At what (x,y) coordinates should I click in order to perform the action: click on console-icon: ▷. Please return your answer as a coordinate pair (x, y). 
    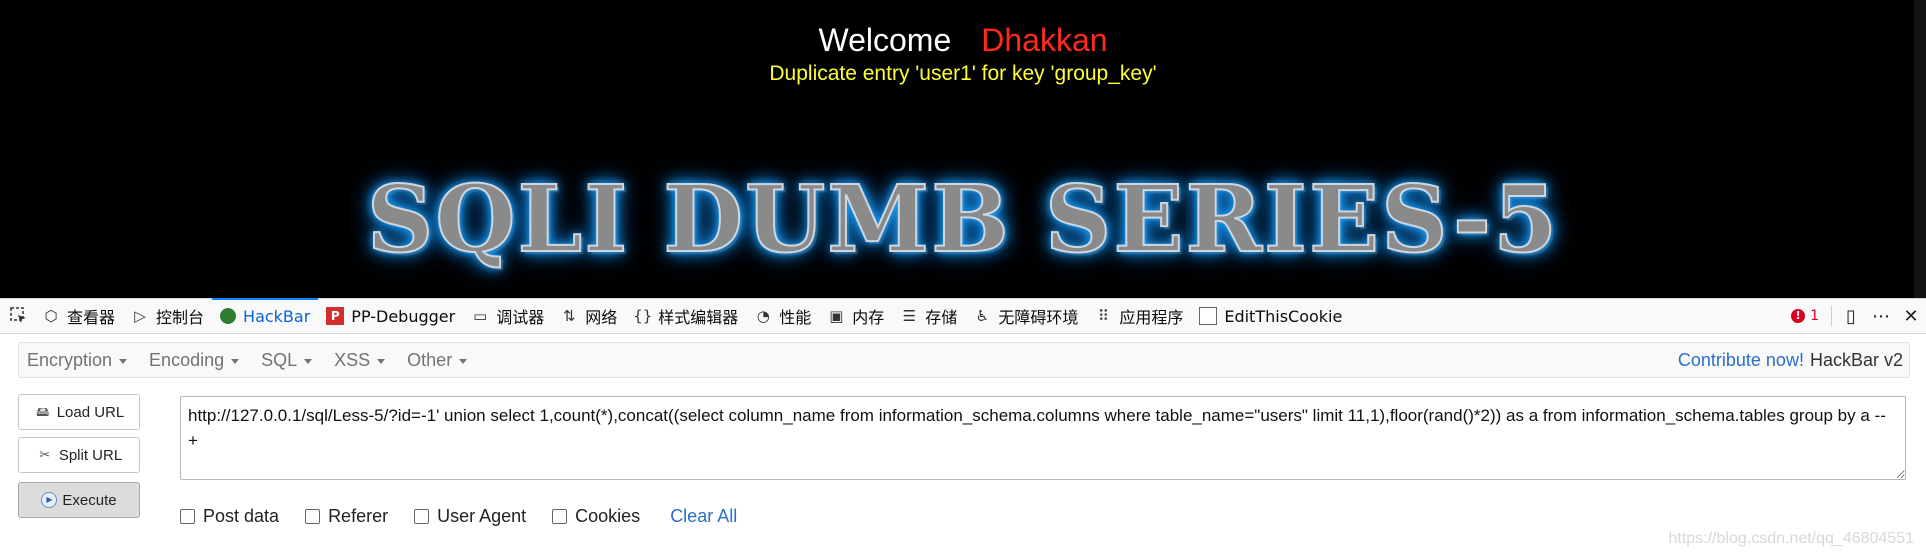
    Looking at the image, I should click on (140, 316).